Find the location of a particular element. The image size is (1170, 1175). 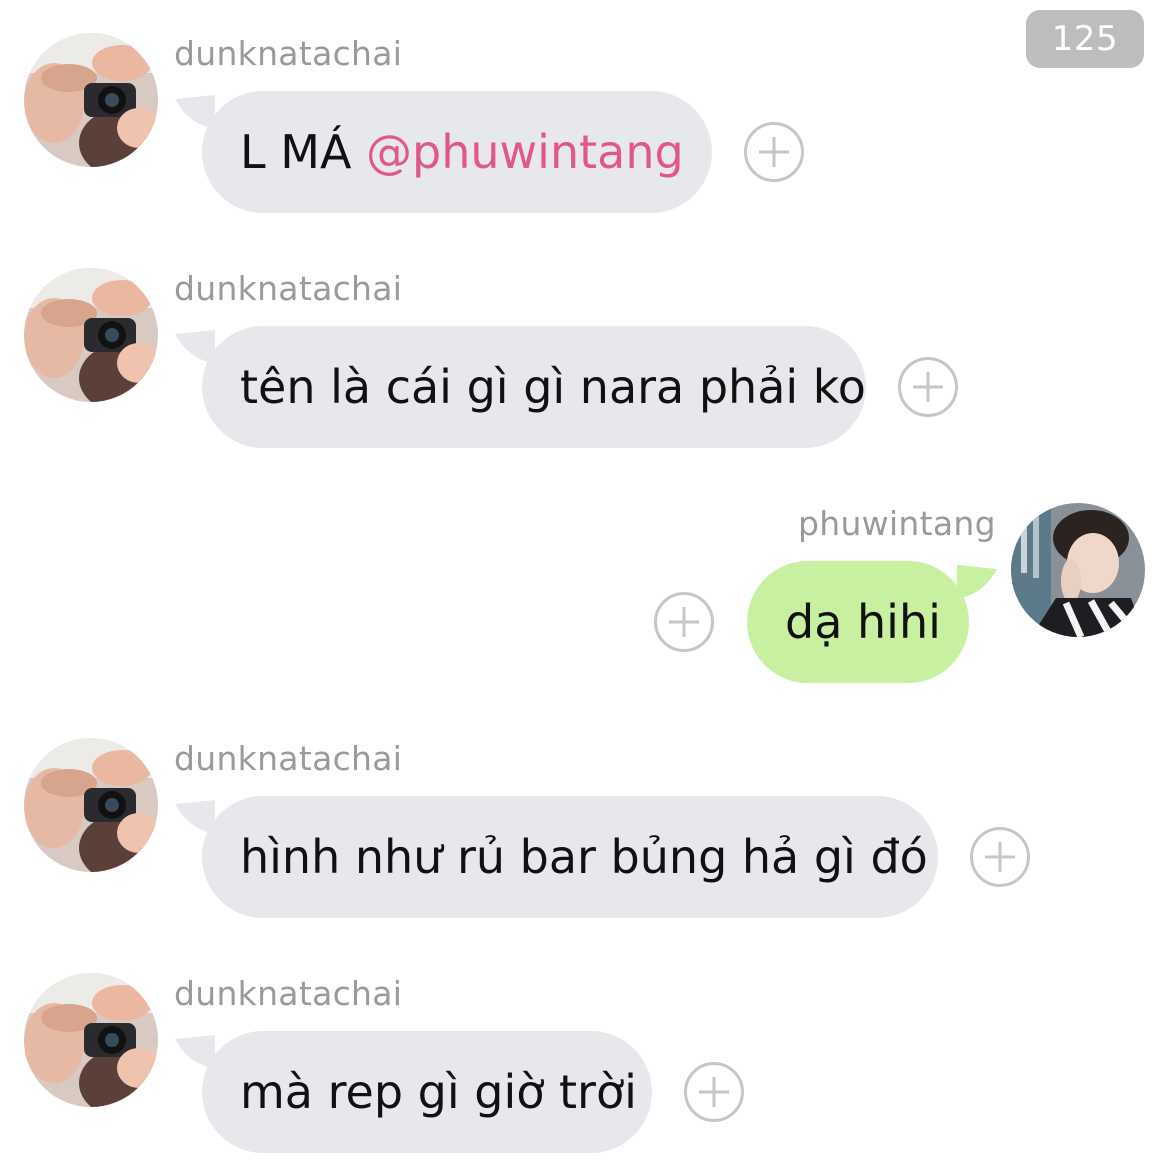

reaction-count-badge: 125 joy is located at coordinates (1085, 63).